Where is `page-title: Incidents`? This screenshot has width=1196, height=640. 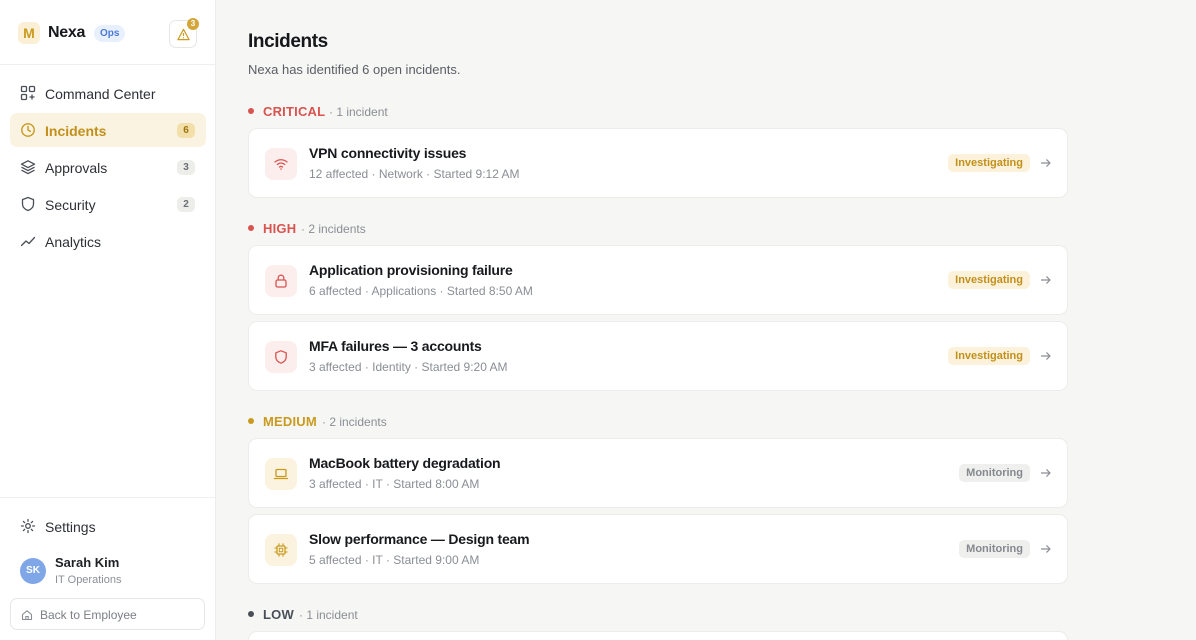 page-title: Incidents is located at coordinates (288, 41).